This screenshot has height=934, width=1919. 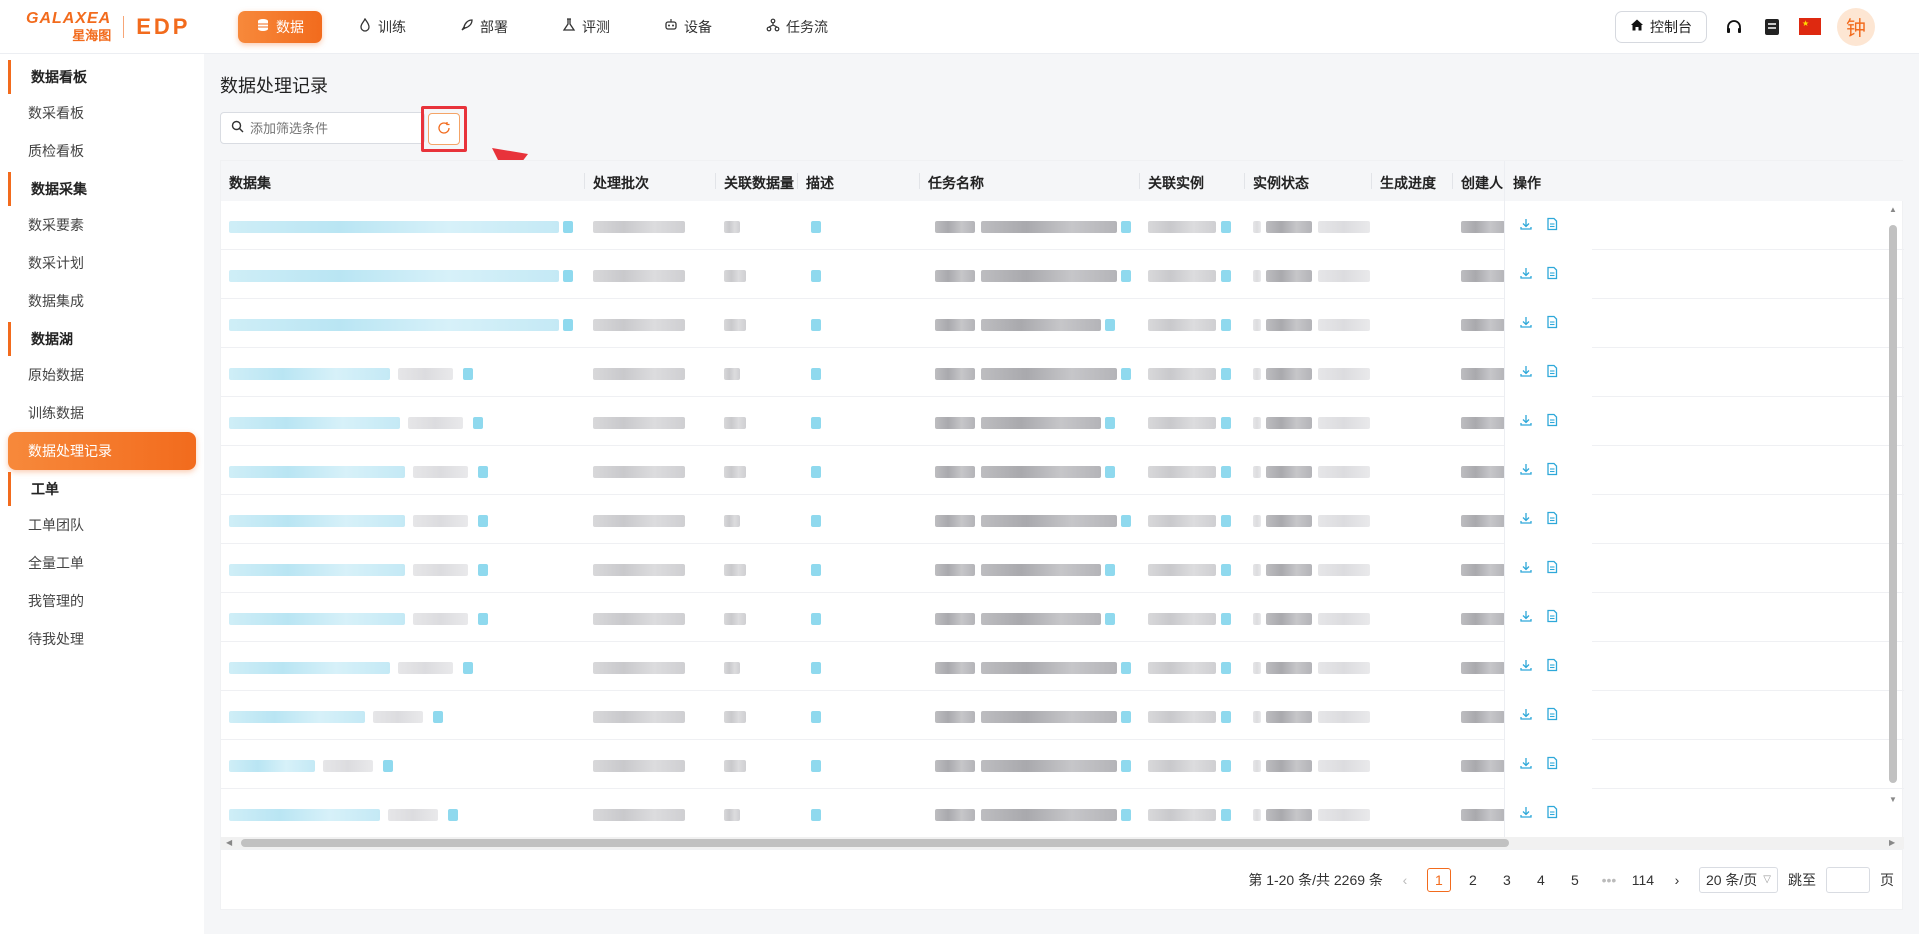 I want to click on next-page-icon: ›, so click(x=1677, y=880).